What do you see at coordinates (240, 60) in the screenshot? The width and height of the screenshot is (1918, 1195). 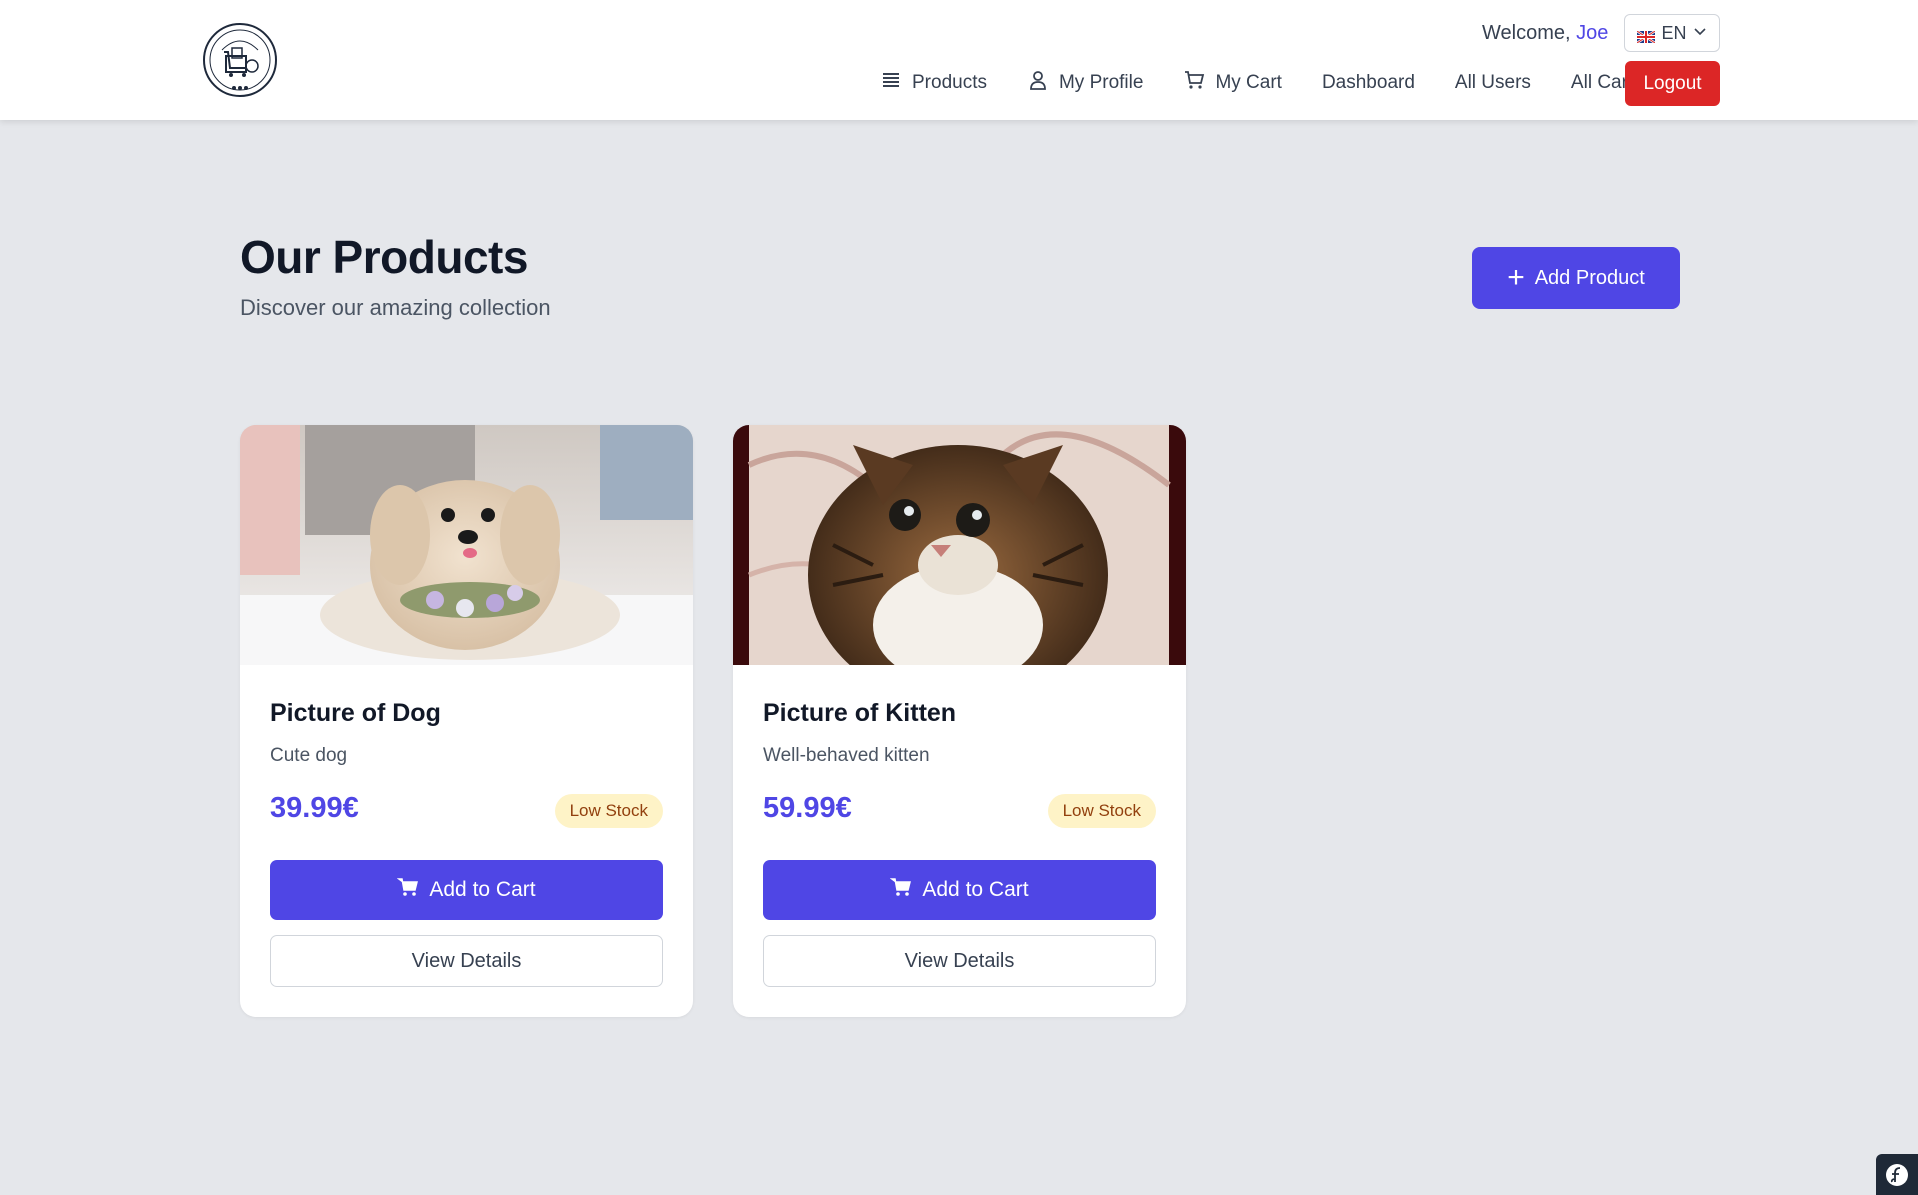 I see `store-logo` at bounding box center [240, 60].